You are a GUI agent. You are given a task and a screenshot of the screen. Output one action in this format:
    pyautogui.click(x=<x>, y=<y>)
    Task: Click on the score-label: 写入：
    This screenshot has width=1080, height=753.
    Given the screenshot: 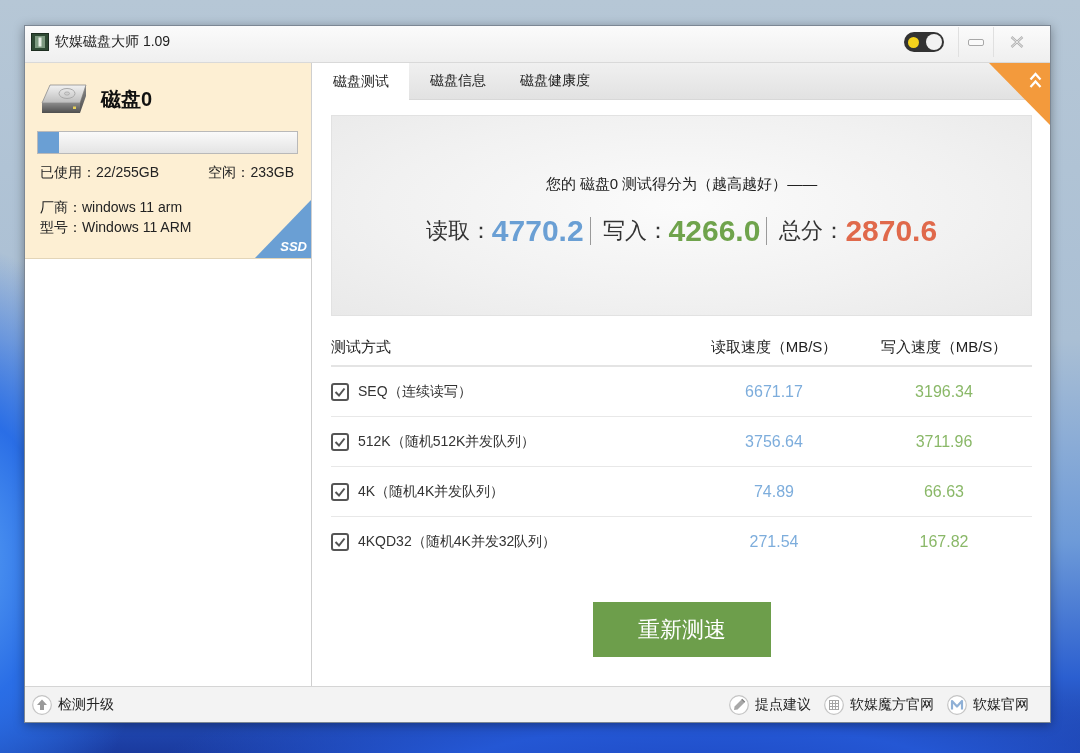 What is the action you would take?
    pyautogui.click(x=635, y=231)
    